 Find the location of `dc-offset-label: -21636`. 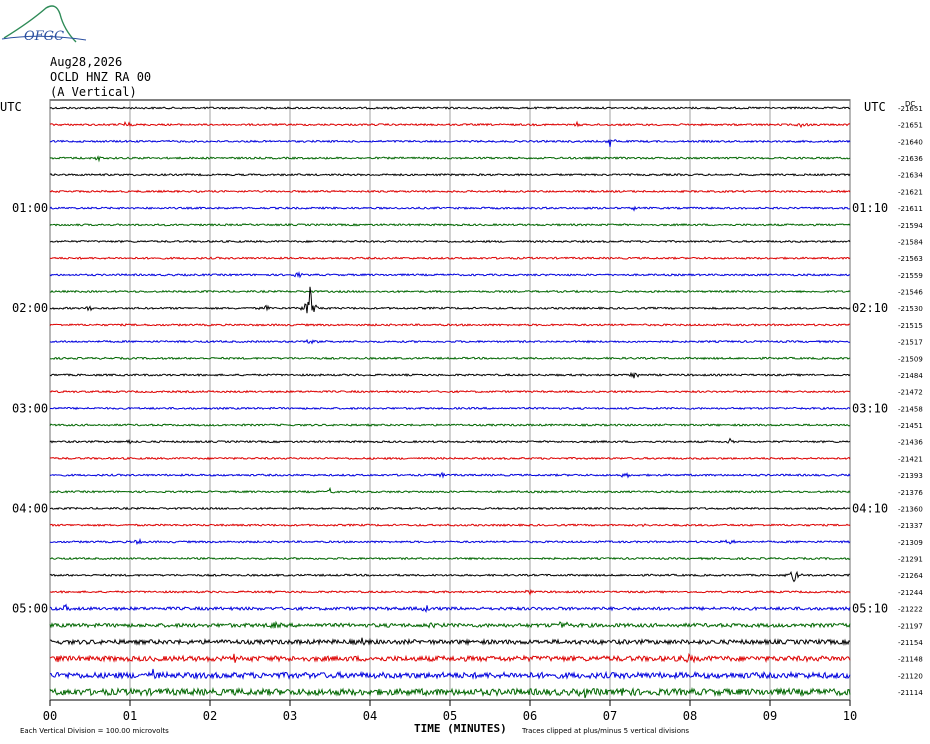

dc-offset-label: -21636 is located at coordinates (910, 159).